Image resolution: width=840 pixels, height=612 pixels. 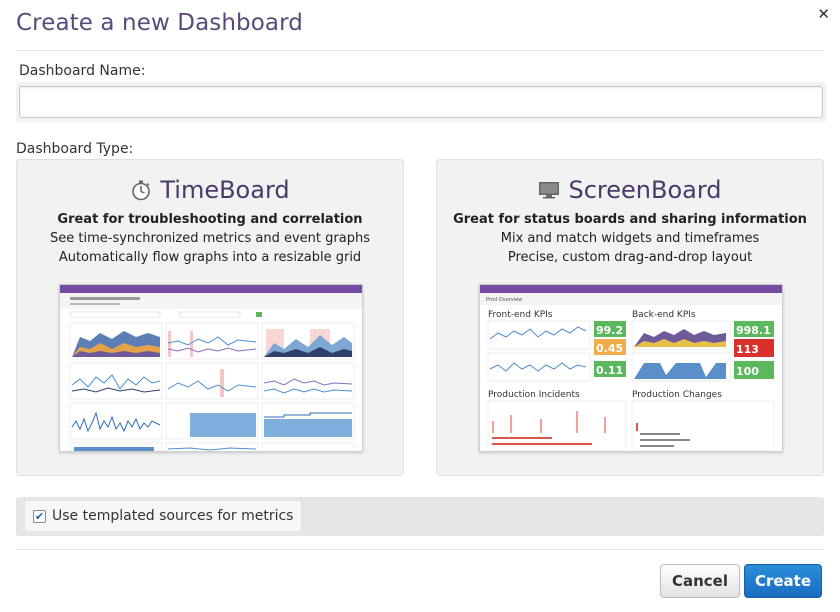 I want to click on dashboard-type-label: Dashboard Type:, so click(x=75, y=149).